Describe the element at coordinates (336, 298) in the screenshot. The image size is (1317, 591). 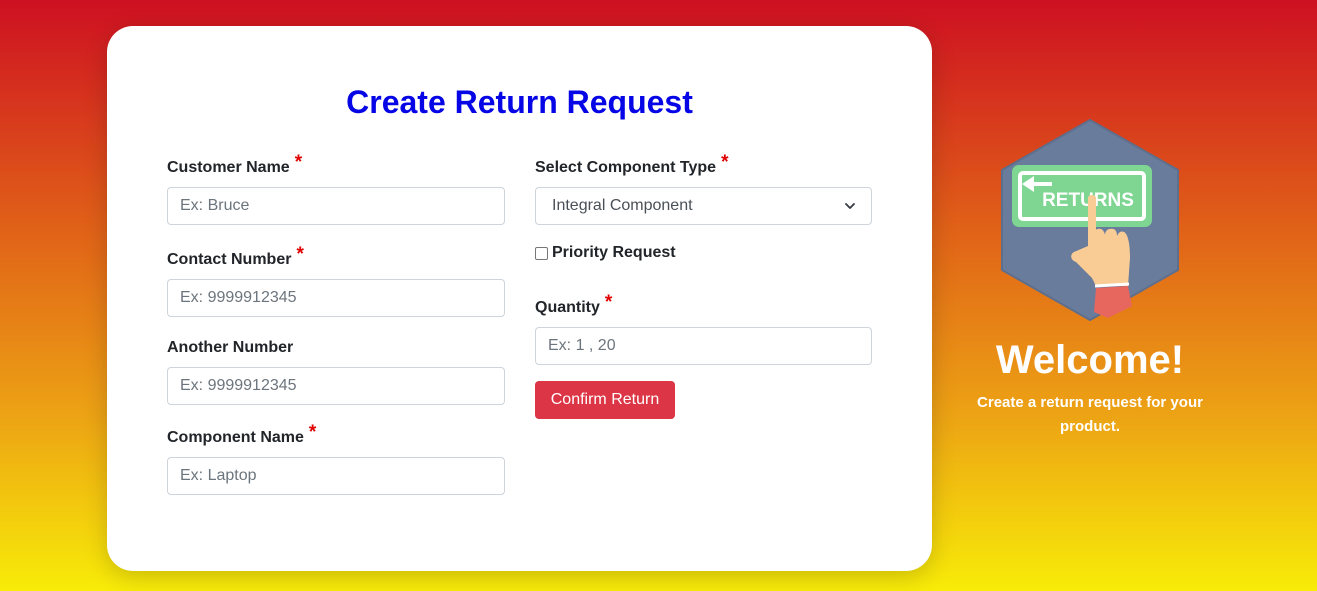
I see `contact-number-input` at that location.